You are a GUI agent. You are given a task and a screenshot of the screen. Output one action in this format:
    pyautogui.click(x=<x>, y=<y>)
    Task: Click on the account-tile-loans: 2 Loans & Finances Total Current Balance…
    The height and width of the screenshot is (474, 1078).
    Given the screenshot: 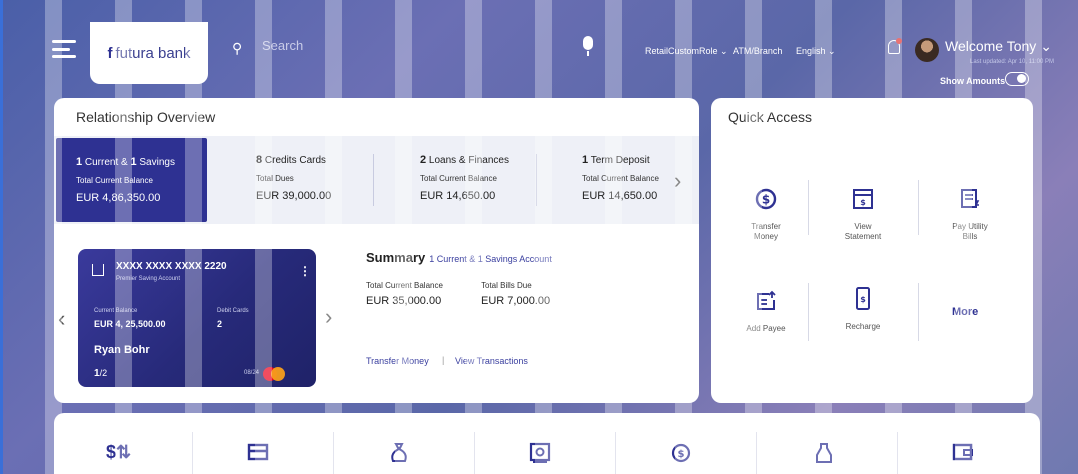 What is the action you would take?
    pyautogui.click(x=464, y=180)
    